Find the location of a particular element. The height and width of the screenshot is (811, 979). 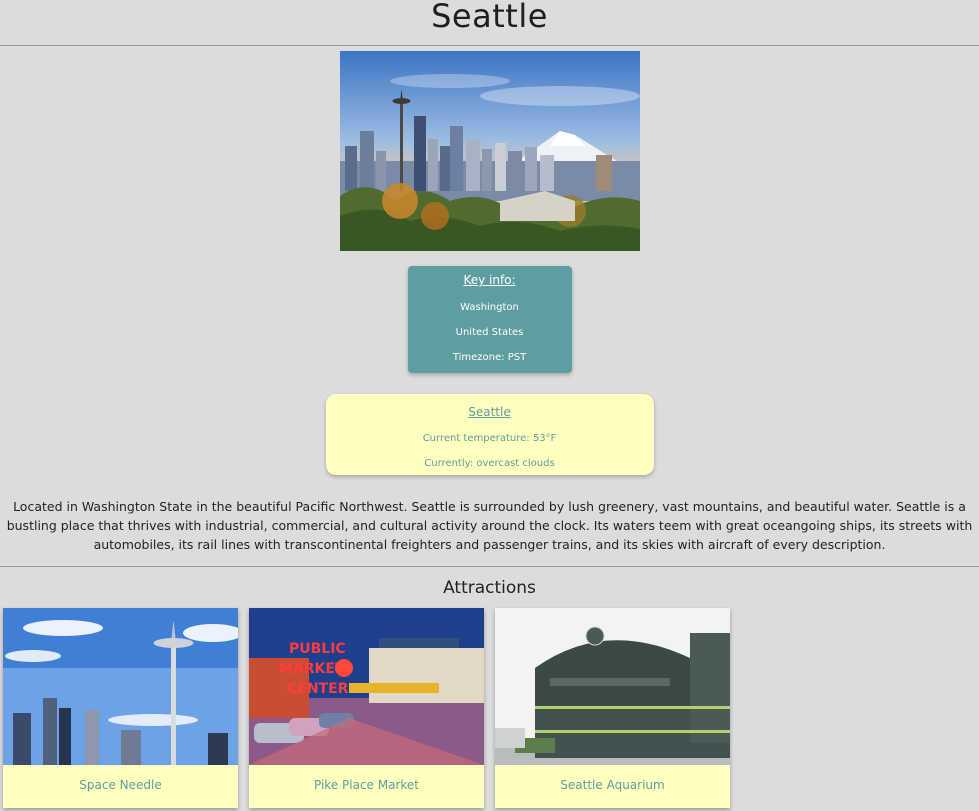

weather-city-link: Seattle is located at coordinates (489, 412).